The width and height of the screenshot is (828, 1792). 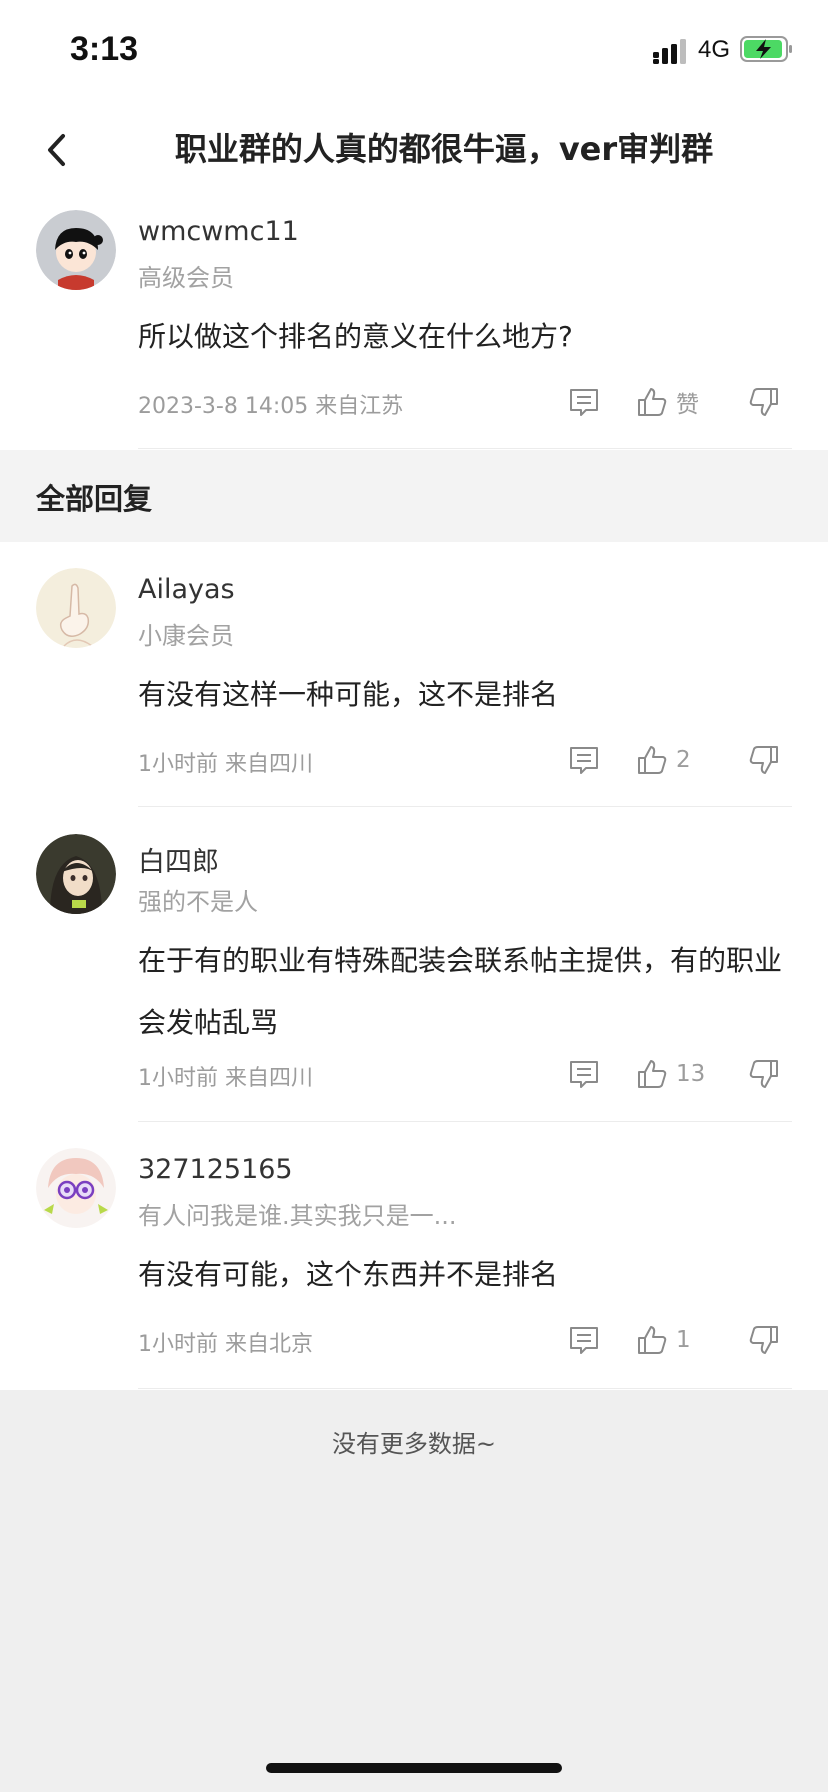 I want to click on glasses-character-avatar-icon, so click(x=76, y=1188).